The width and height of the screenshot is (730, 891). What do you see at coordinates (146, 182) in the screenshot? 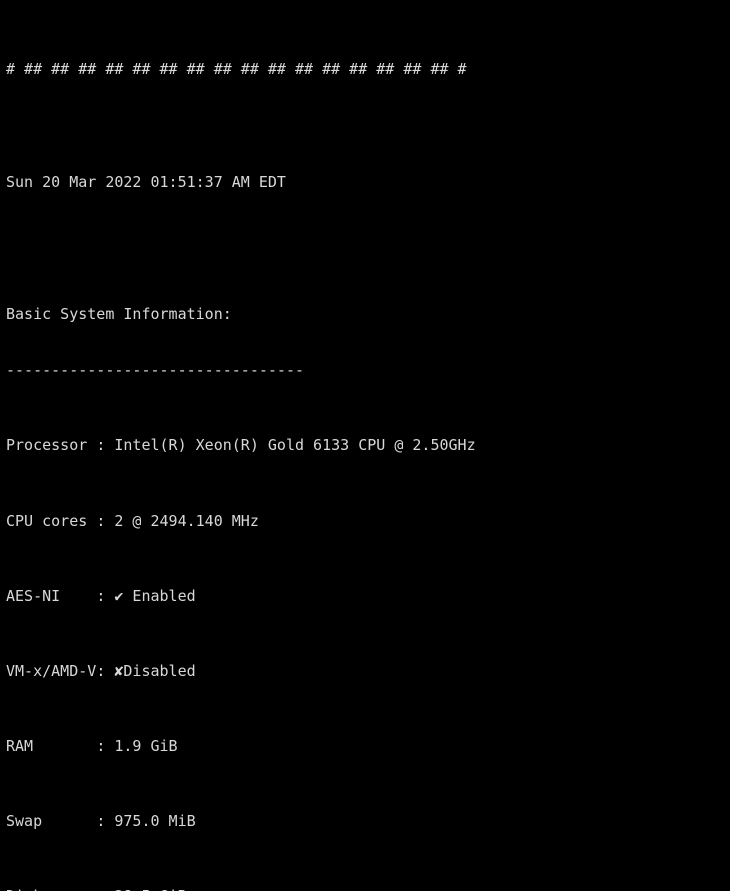
I see `timestamp-line: Sun 20 Mar 2022 01:51:37 AM EDT` at bounding box center [146, 182].